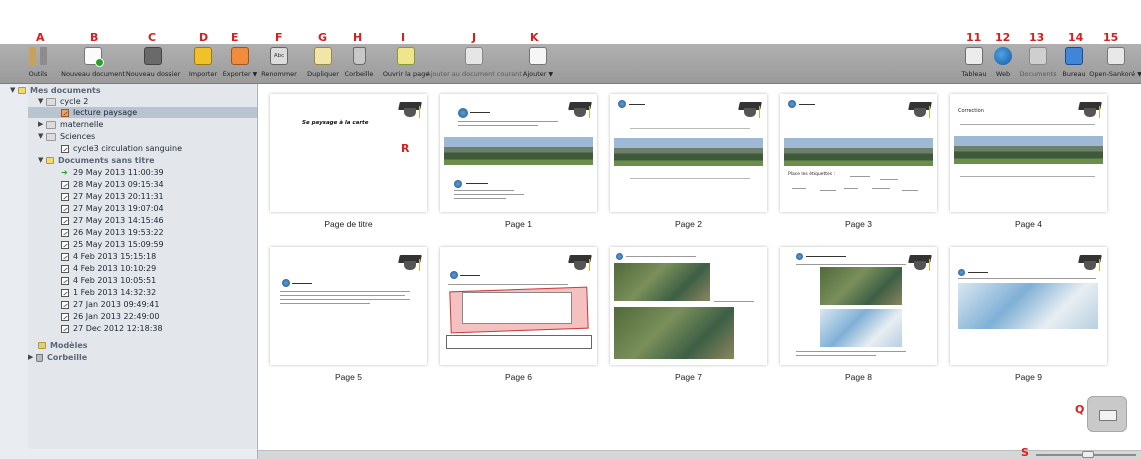 The height and width of the screenshot is (459, 1141). Describe the element at coordinates (108, 256) in the screenshot. I see `tree-item-date: 4 Feb 2013 15:15:18` at that location.